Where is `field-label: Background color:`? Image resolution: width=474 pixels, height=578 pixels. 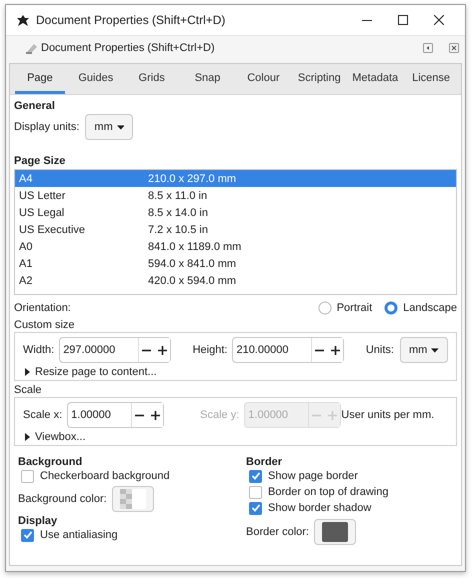 field-label: Background color: is located at coordinates (62, 499).